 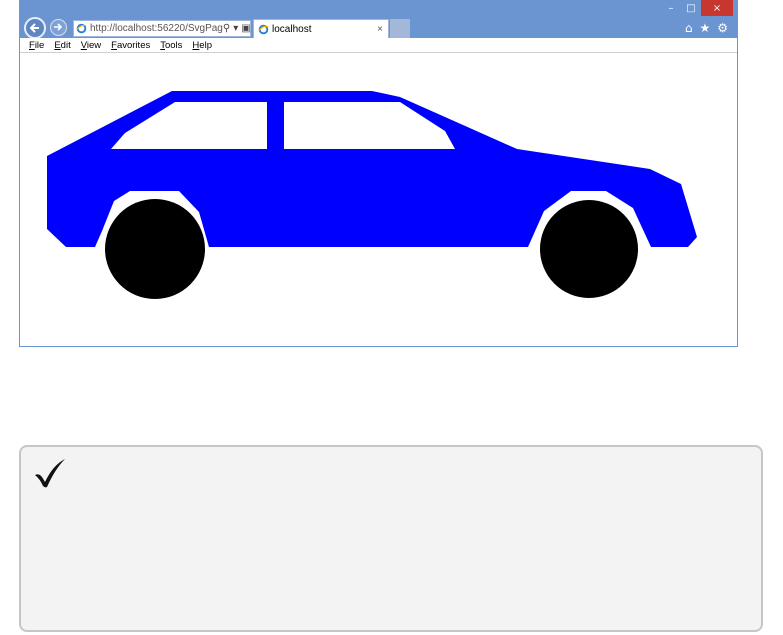 I want to click on rear-wheel, so click(x=155, y=249).